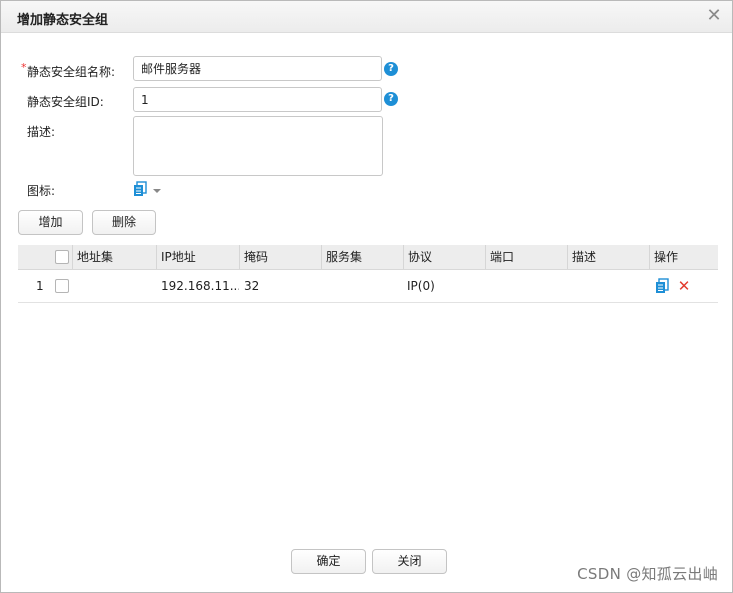 The width and height of the screenshot is (733, 593). Describe the element at coordinates (328, 561) in the screenshot. I see `ok-button: 确定` at that location.